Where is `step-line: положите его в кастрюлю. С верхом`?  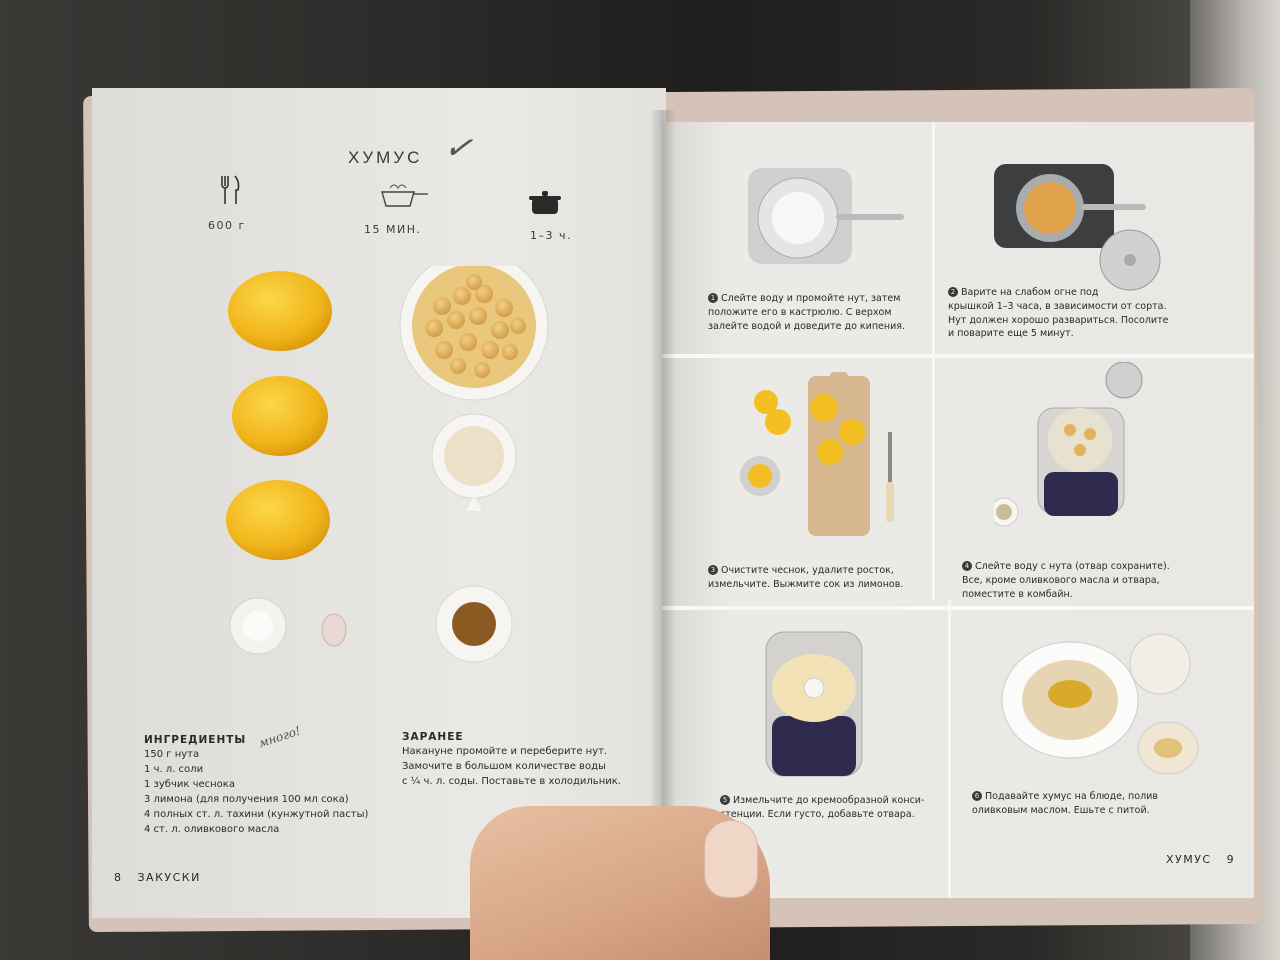 step-line: положите его в кастрюлю. С верхом is located at coordinates (800, 312).